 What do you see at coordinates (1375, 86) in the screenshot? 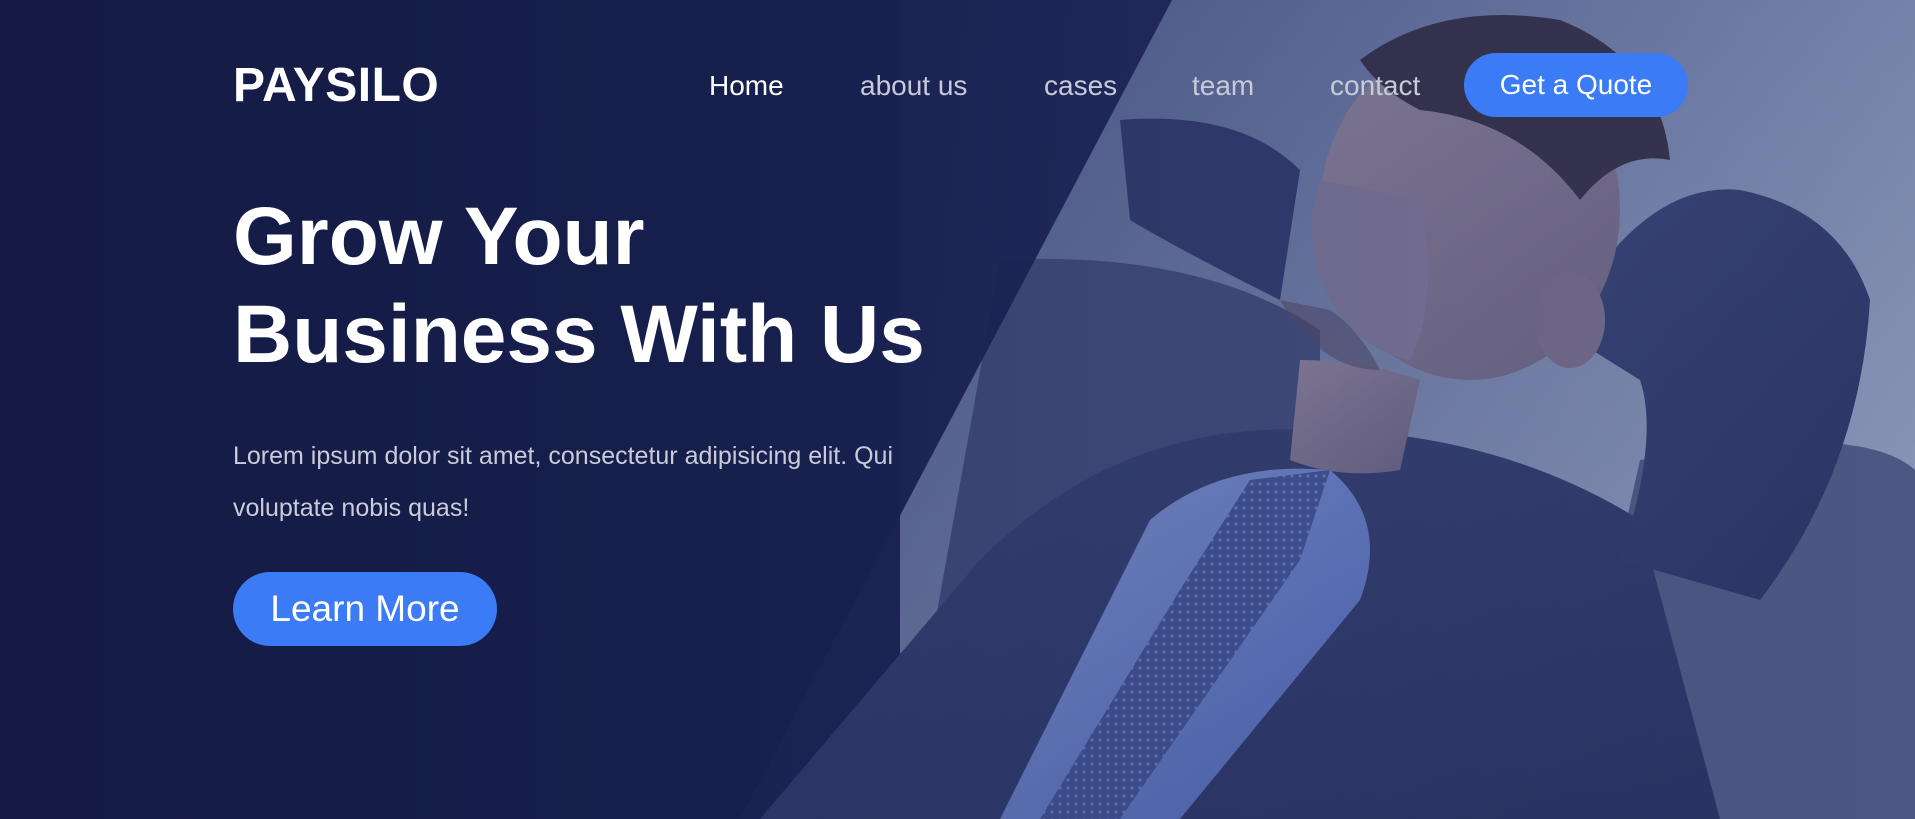
I see `nav-item-contact: contact` at bounding box center [1375, 86].